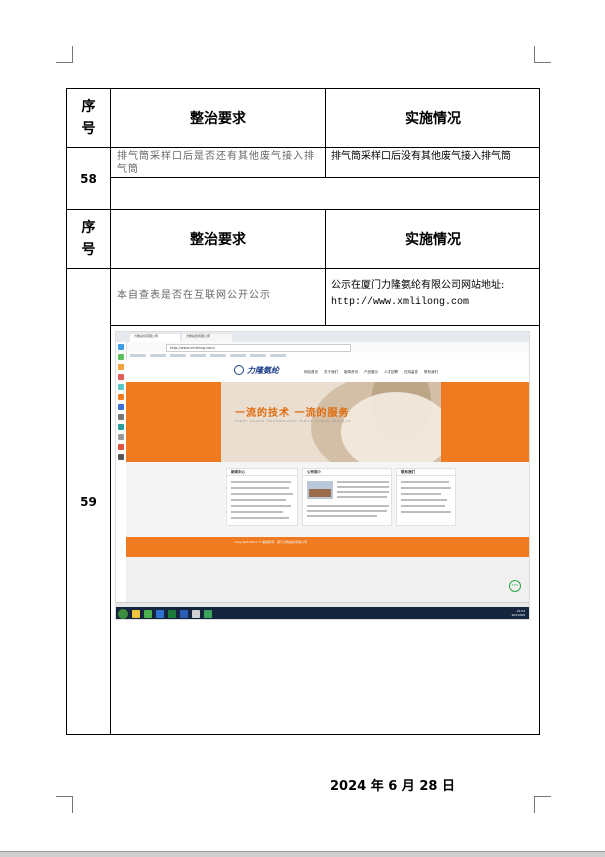 This screenshot has height=857, width=605. I want to click on site-content: 新闻中心 公司简介 联系我们, so click(327, 499).